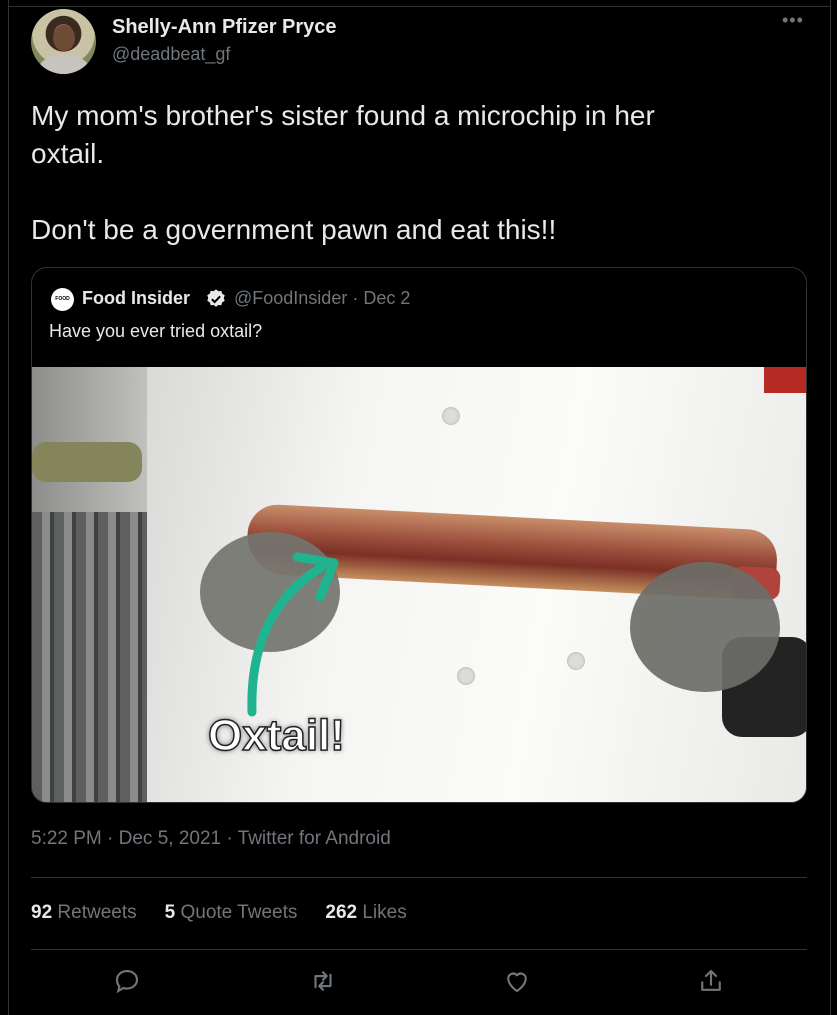  Describe the element at coordinates (276, 735) in the screenshot. I see `media-caption: Oxtail!` at that location.